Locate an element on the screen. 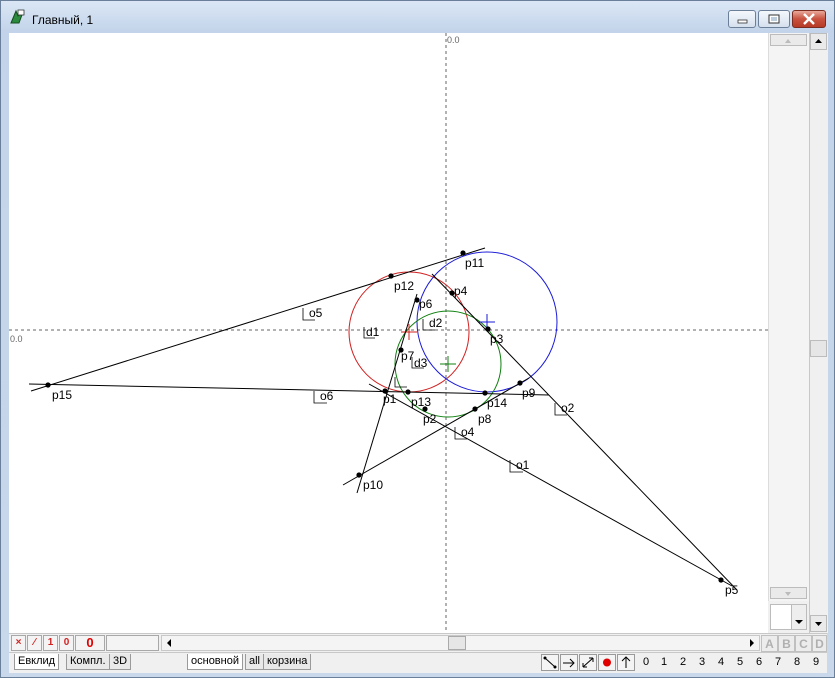  point-label-p1: p1 is located at coordinates (390, 399).